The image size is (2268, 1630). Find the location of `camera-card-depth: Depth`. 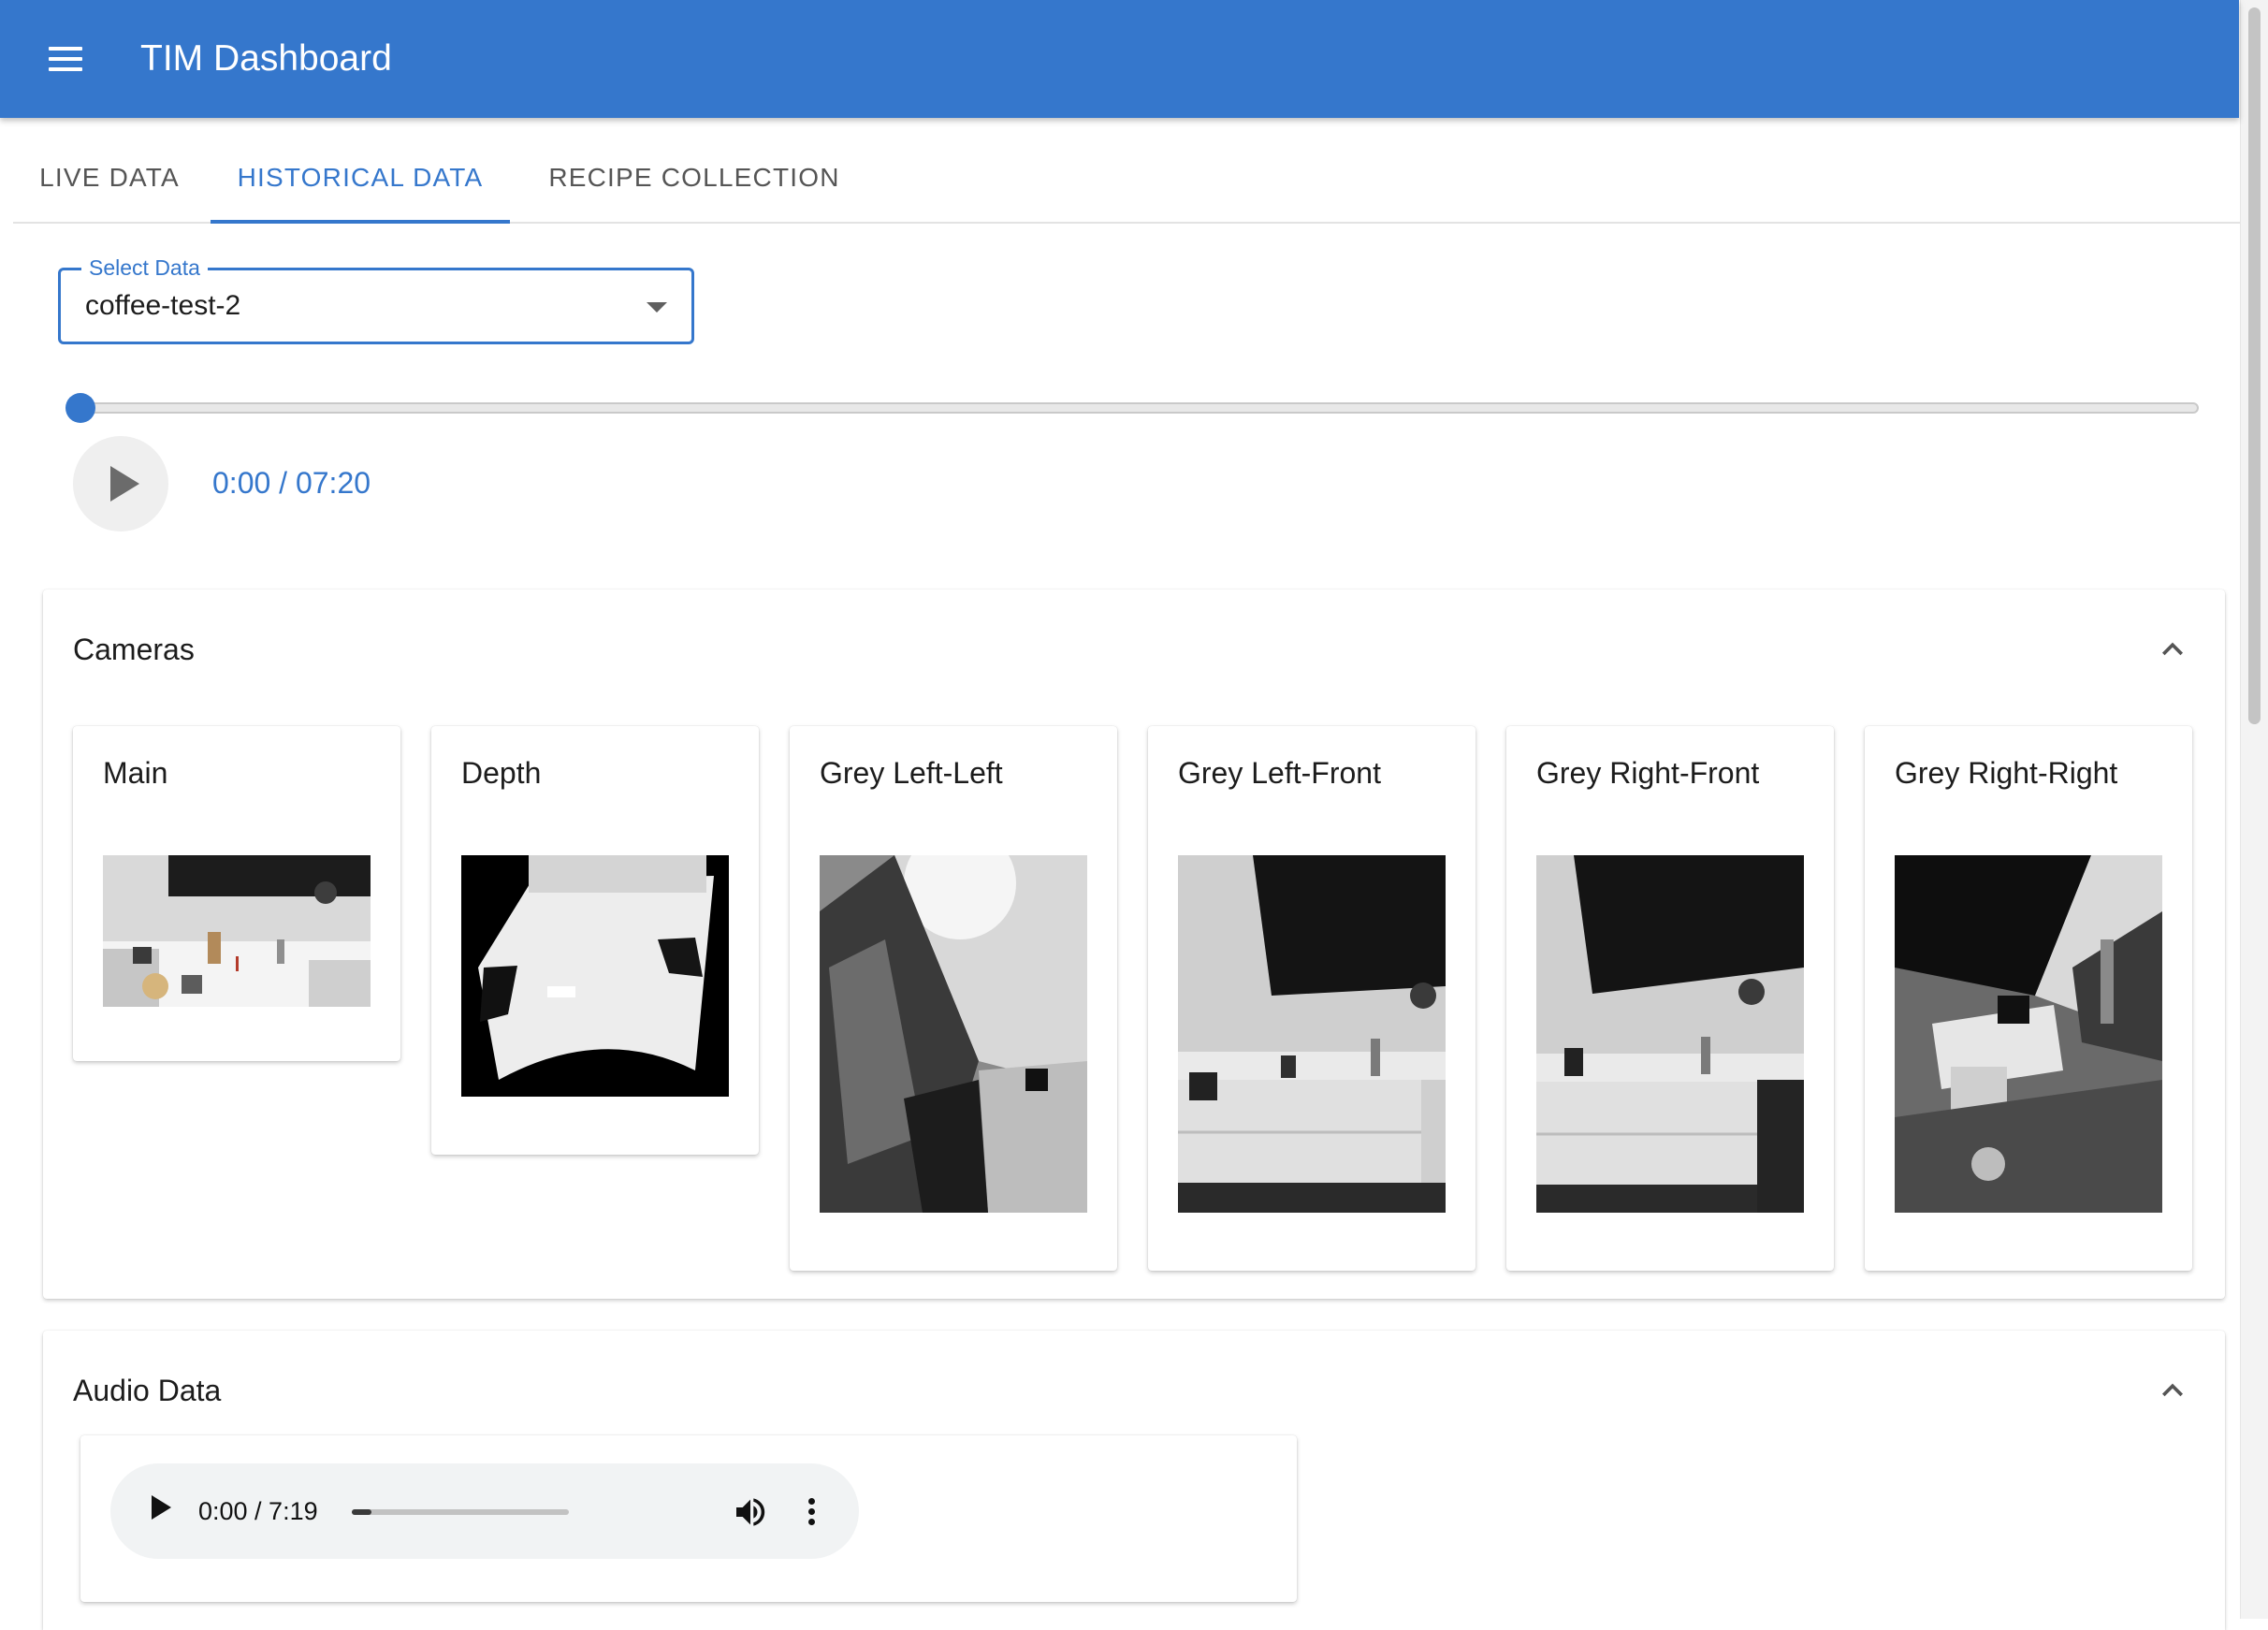

camera-card-depth: Depth is located at coordinates (595, 940).